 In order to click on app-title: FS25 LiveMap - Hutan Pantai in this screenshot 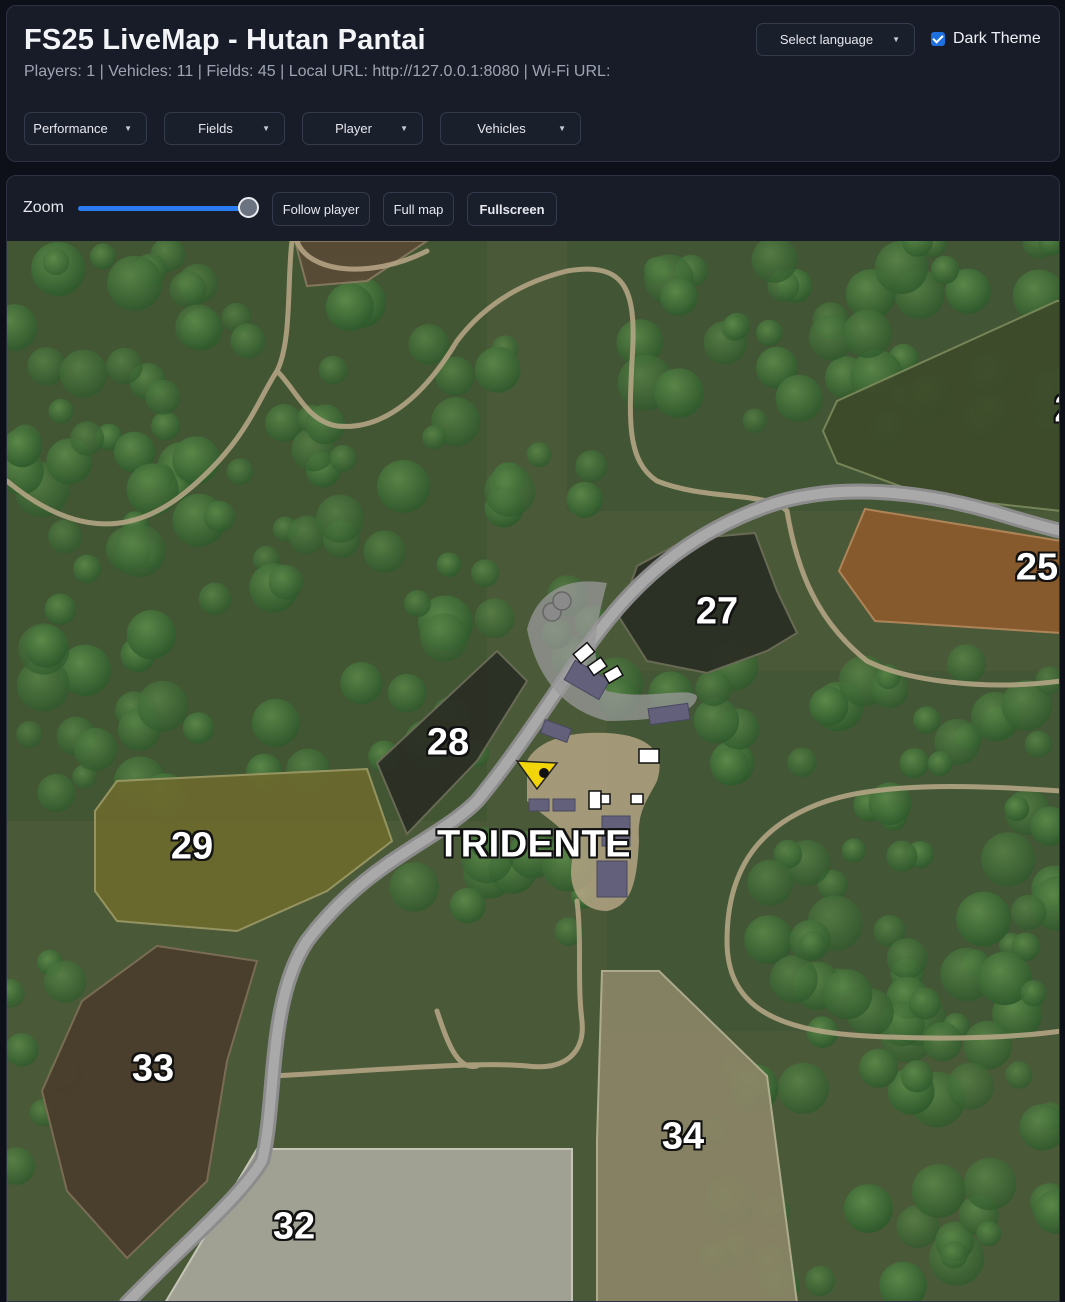, I will do `click(225, 40)`.